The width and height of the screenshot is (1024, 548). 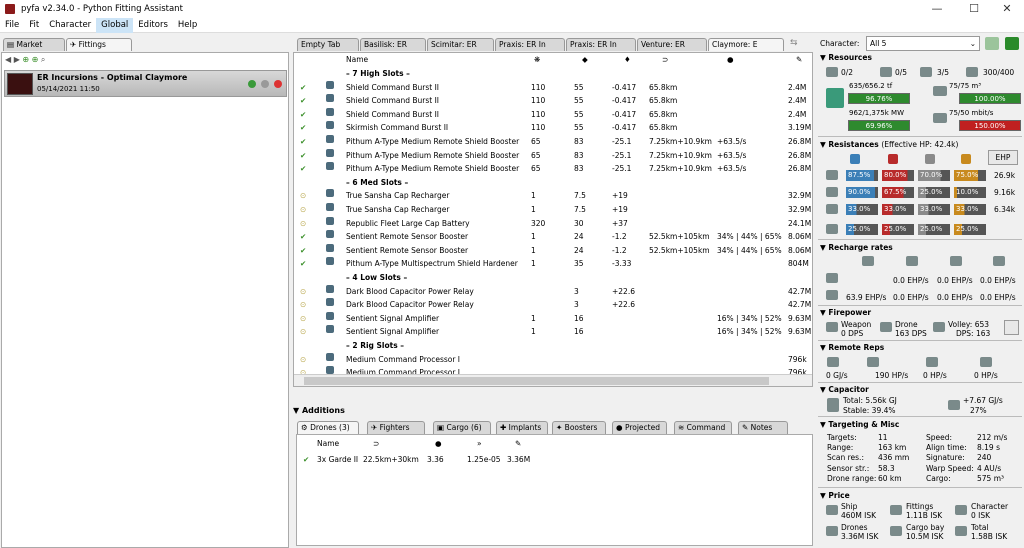 What do you see at coordinates (665, 60) in the screenshot?
I see `col-range-icon: ⊃` at bounding box center [665, 60].